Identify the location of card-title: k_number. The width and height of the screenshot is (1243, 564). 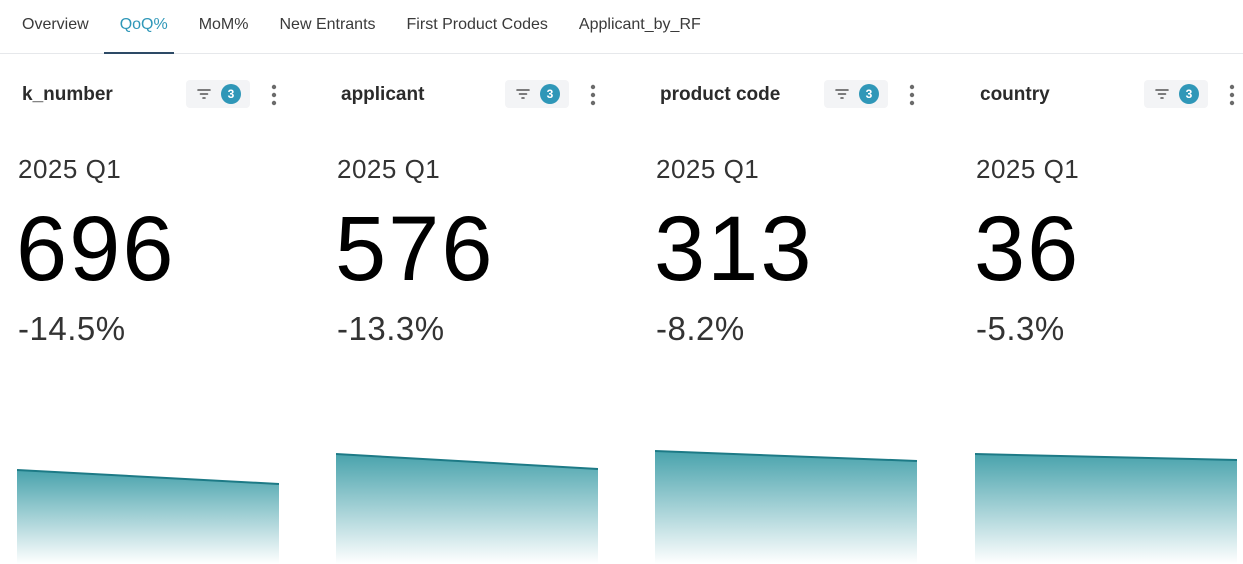
(67, 94).